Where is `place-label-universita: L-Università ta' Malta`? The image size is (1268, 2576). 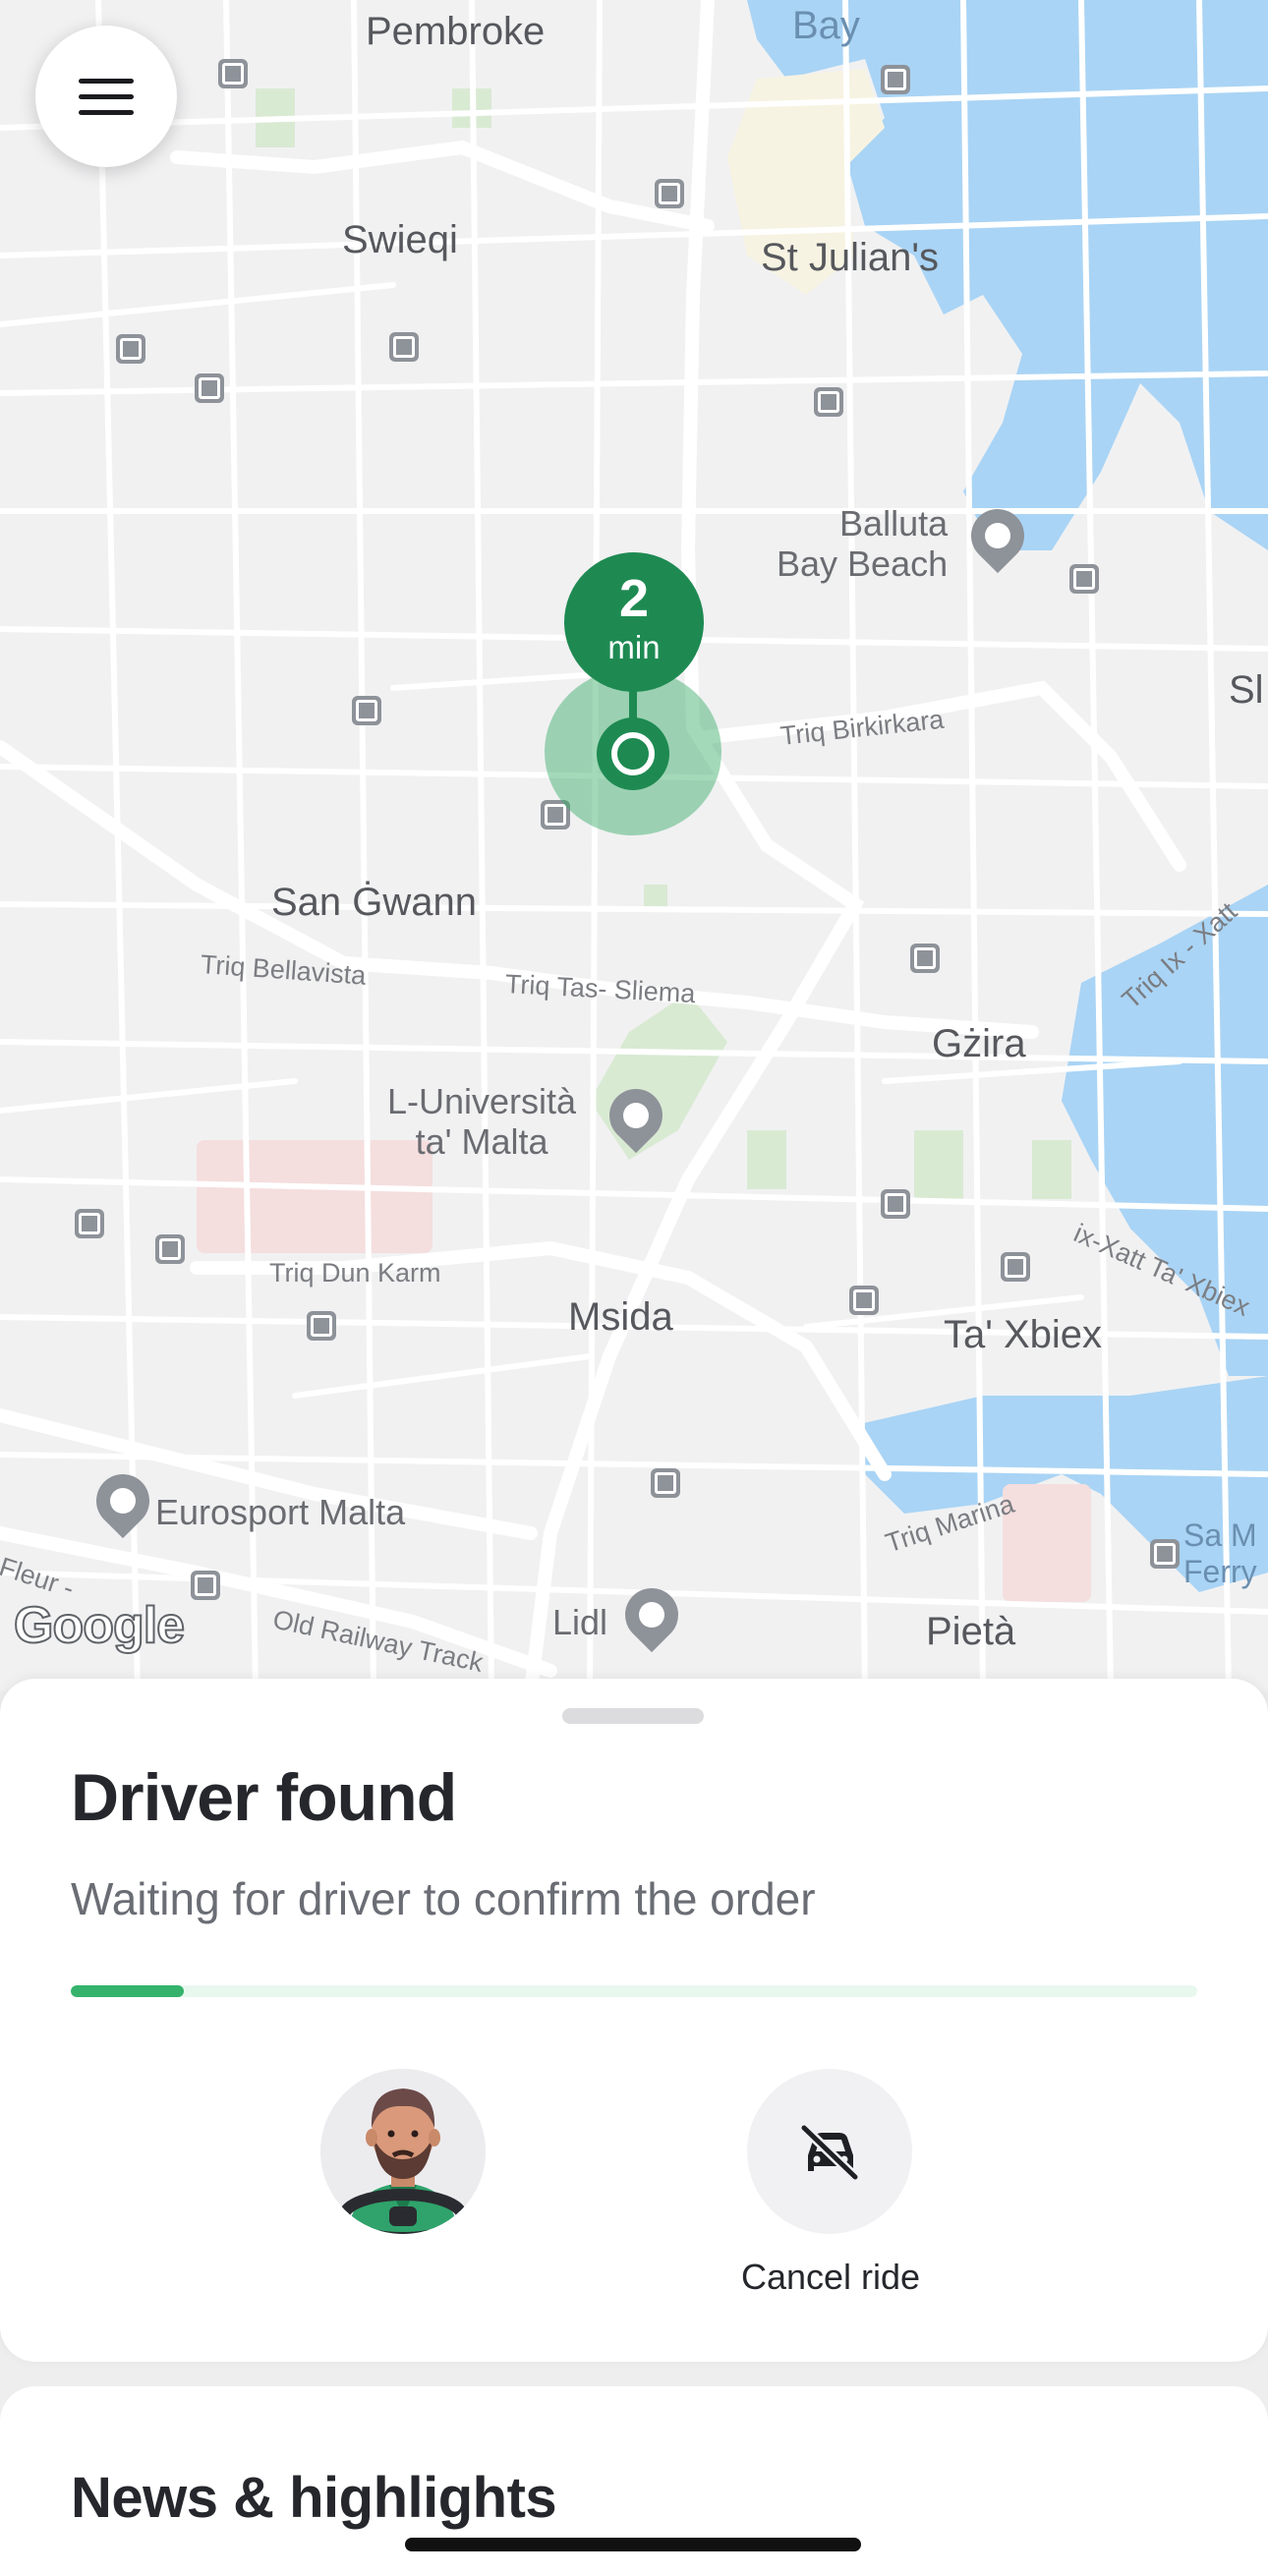 place-label-universita: L-Università ta' Malta is located at coordinates (482, 1122).